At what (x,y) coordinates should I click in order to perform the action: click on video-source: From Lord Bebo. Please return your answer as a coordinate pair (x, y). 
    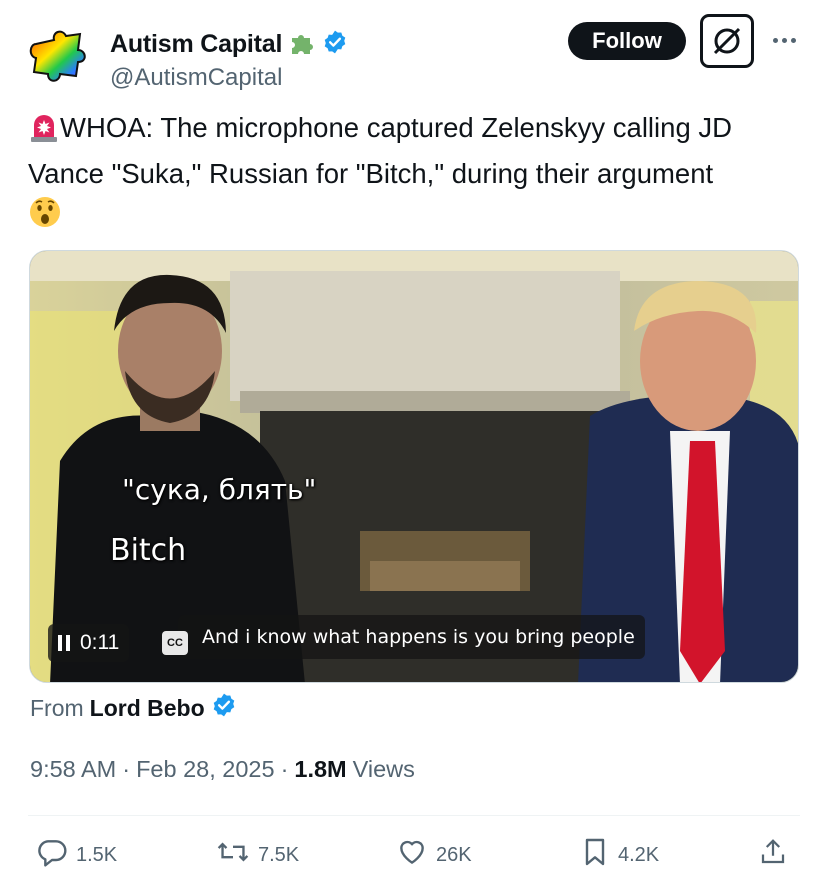
    Looking at the image, I should click on (133, 708).